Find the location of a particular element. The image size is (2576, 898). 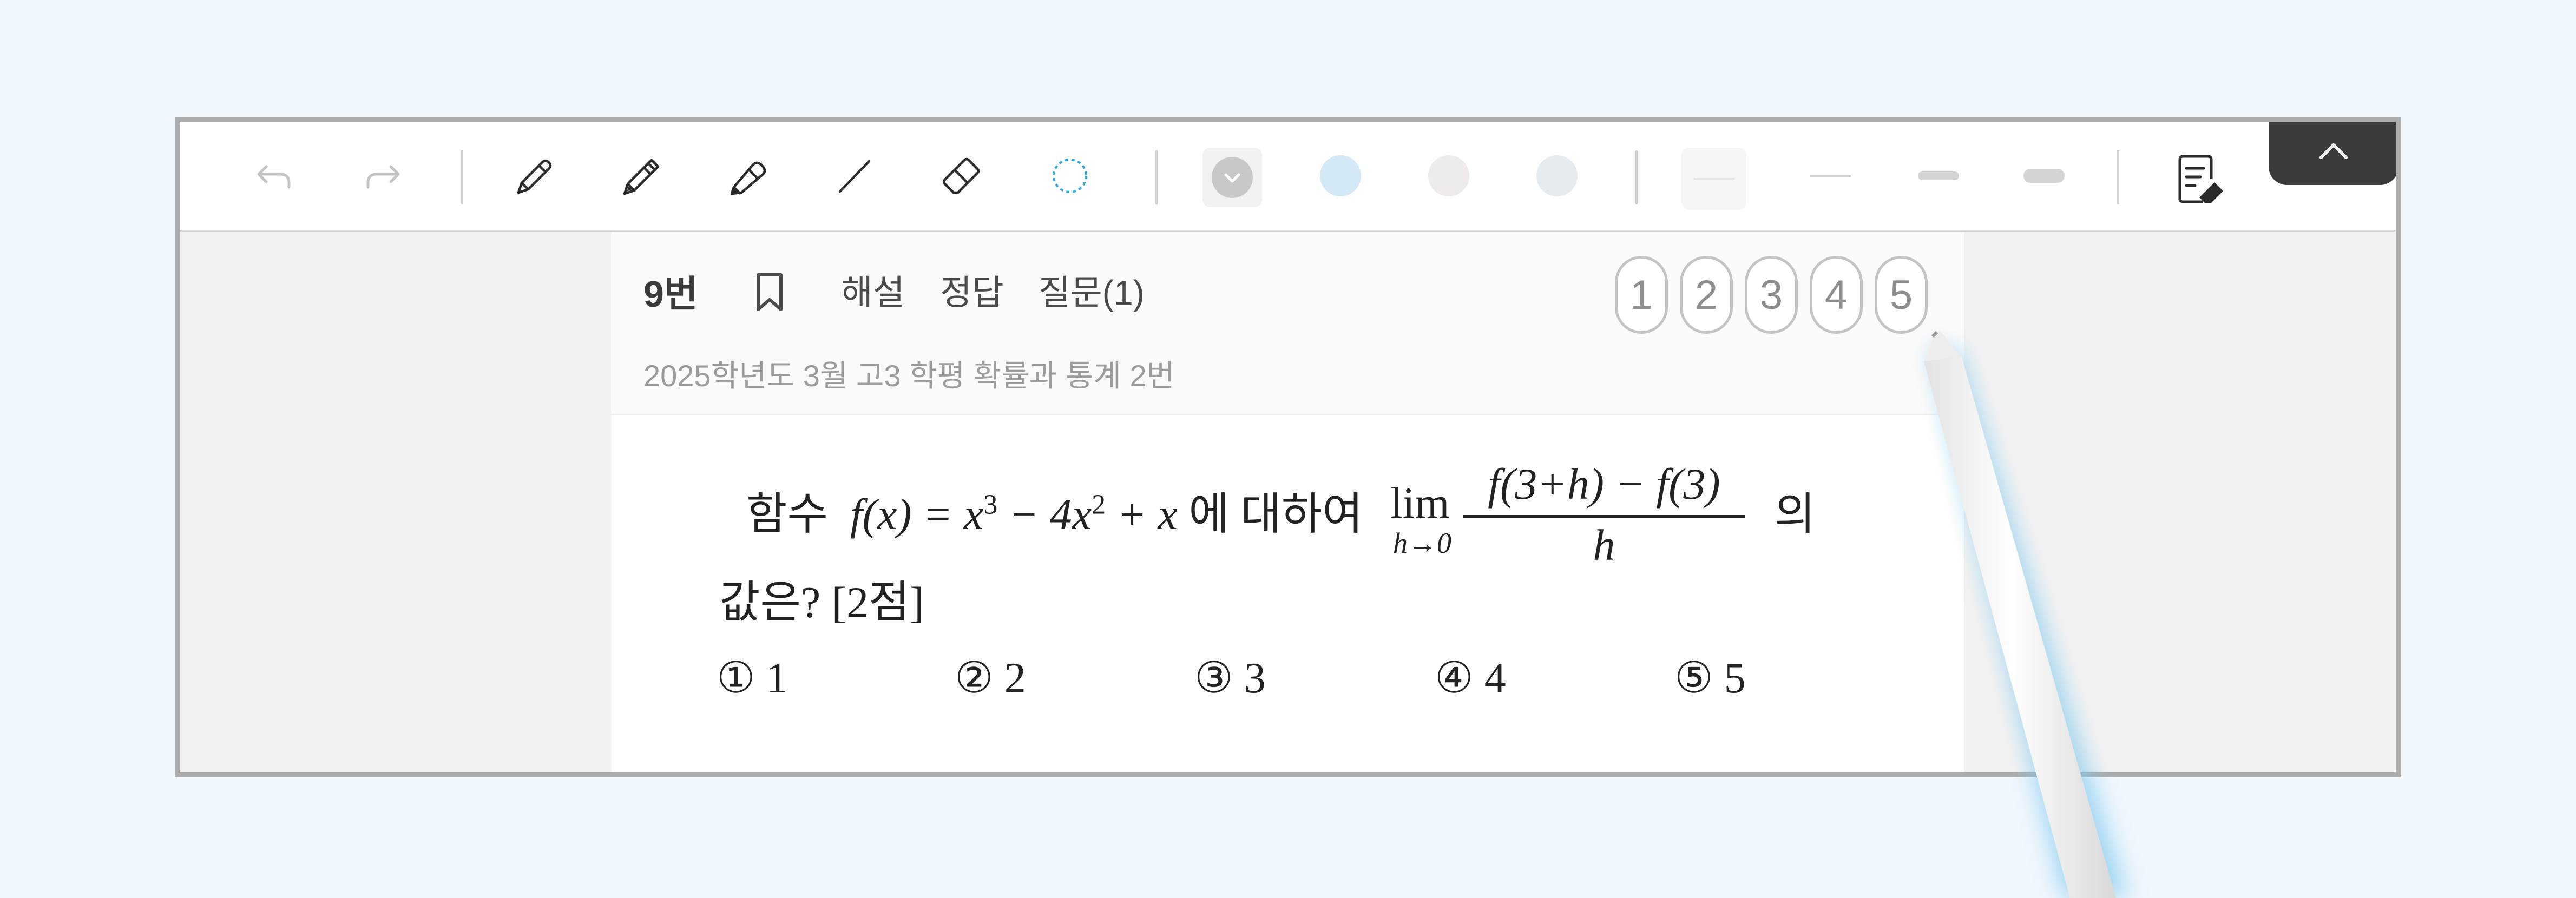

pen-icon is located at coordinates (533, 175).